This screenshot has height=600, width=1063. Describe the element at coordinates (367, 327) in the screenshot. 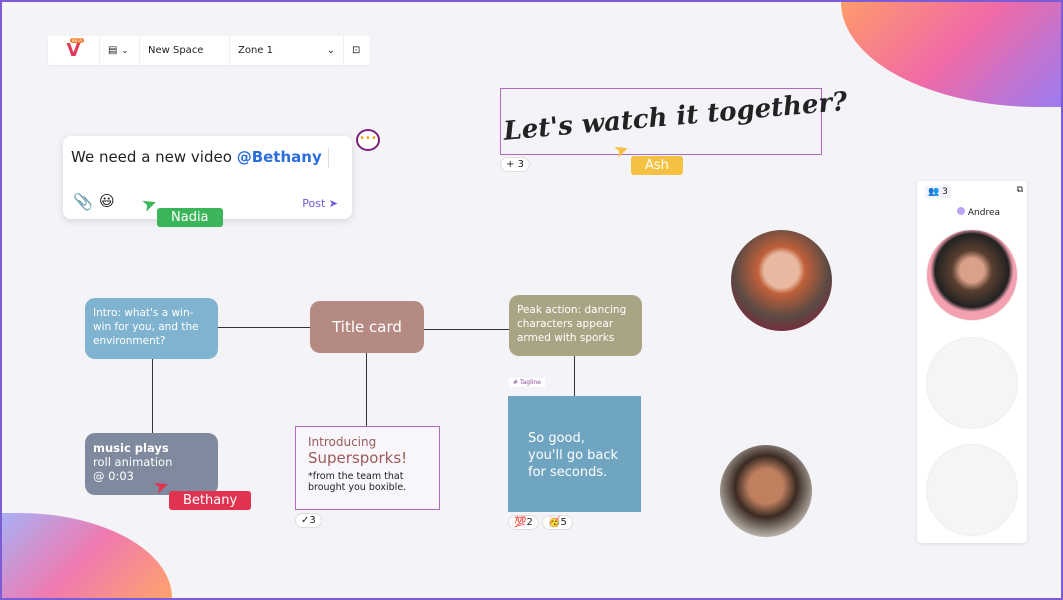

I see `flow-node-title-card: Title card` at that location.